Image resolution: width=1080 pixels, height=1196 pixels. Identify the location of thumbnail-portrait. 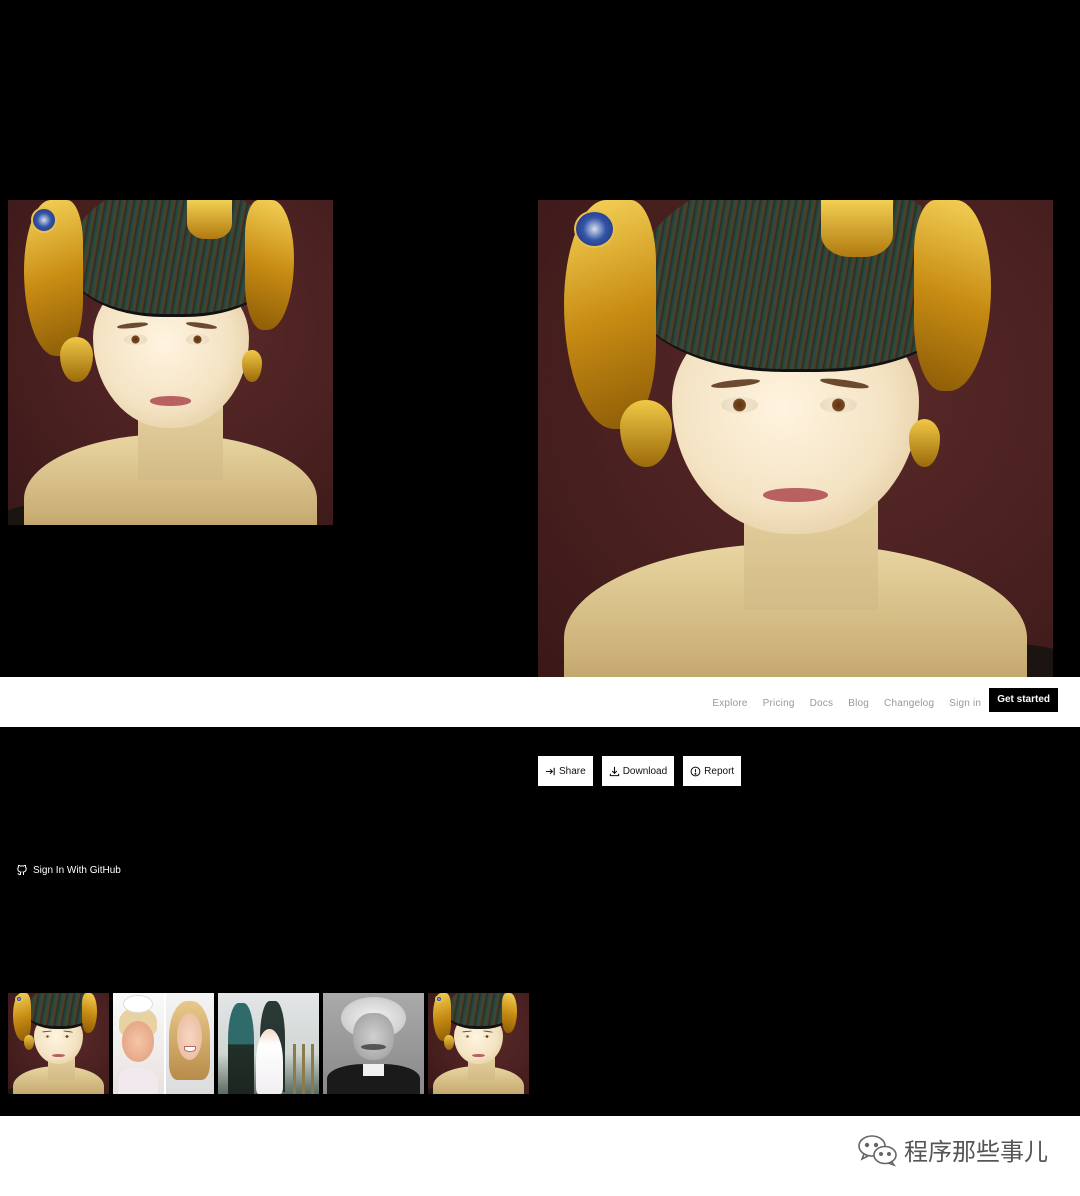
(58, 1043).